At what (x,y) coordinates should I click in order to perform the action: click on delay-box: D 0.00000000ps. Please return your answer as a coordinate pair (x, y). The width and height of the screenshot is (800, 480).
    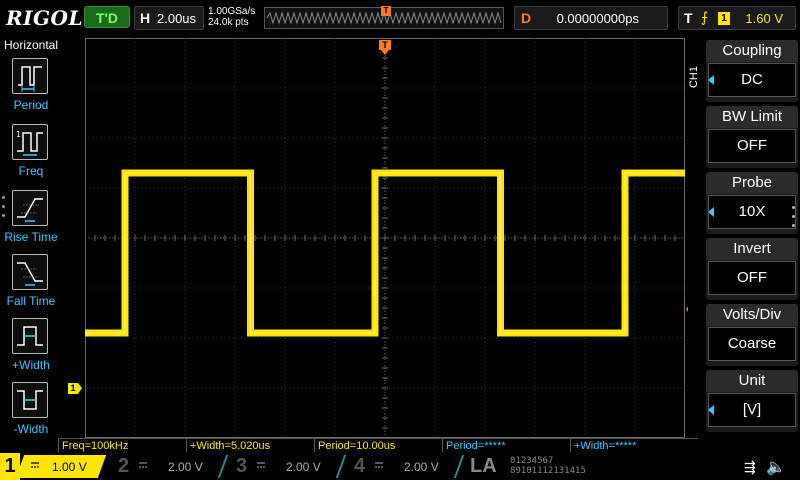
    Looking at the image, I should click on (591, 18).